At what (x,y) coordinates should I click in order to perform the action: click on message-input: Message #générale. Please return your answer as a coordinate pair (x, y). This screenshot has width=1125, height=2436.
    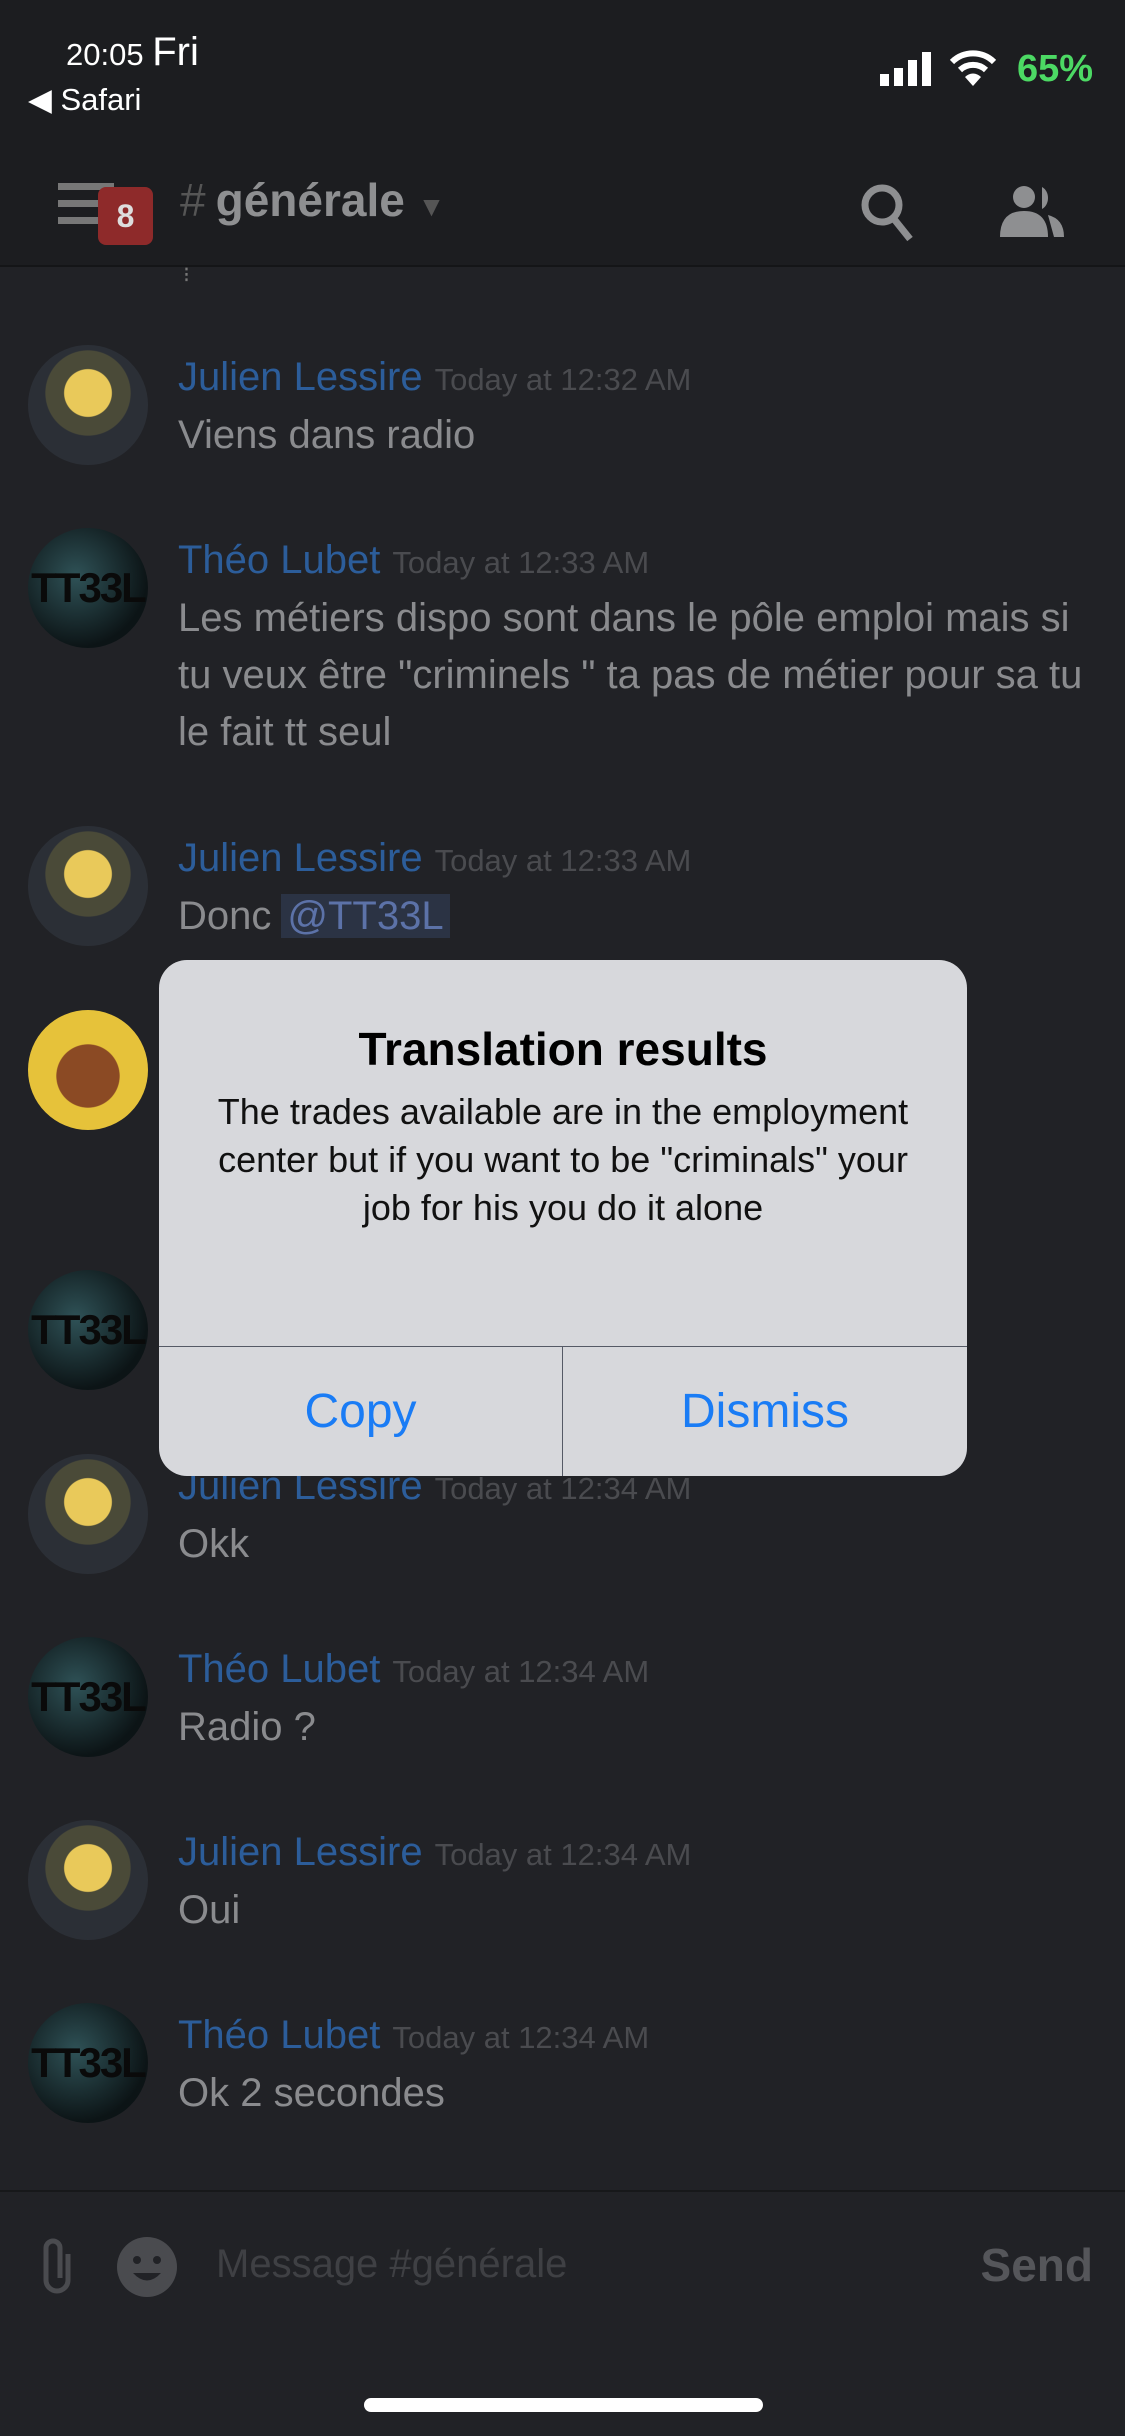
    Looking at the image, I should click on (391, 2264).